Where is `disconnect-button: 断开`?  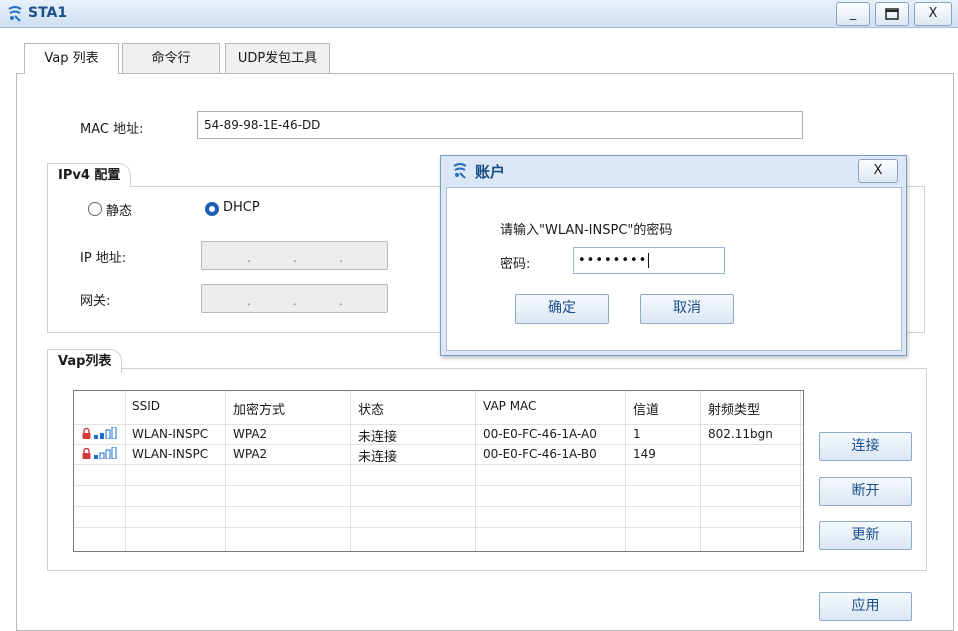 disconnect-button: 断开 is located at coordinates (865, 491).